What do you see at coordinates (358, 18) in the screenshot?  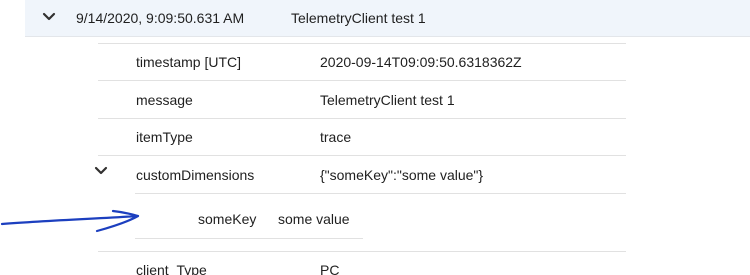 I see `result-message: TelemetryClient test 1` at bounding box center [358, 18].